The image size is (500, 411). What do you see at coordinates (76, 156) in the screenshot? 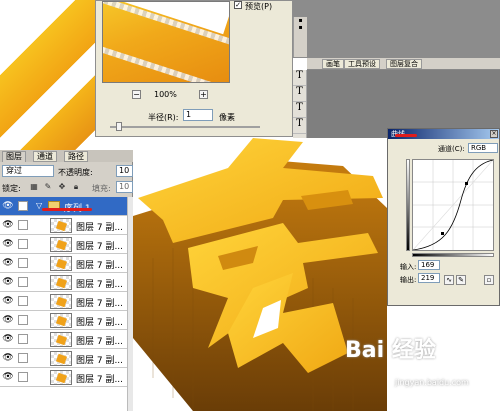
I see `tab-paths: 路径` at bounding box center [76, 156].